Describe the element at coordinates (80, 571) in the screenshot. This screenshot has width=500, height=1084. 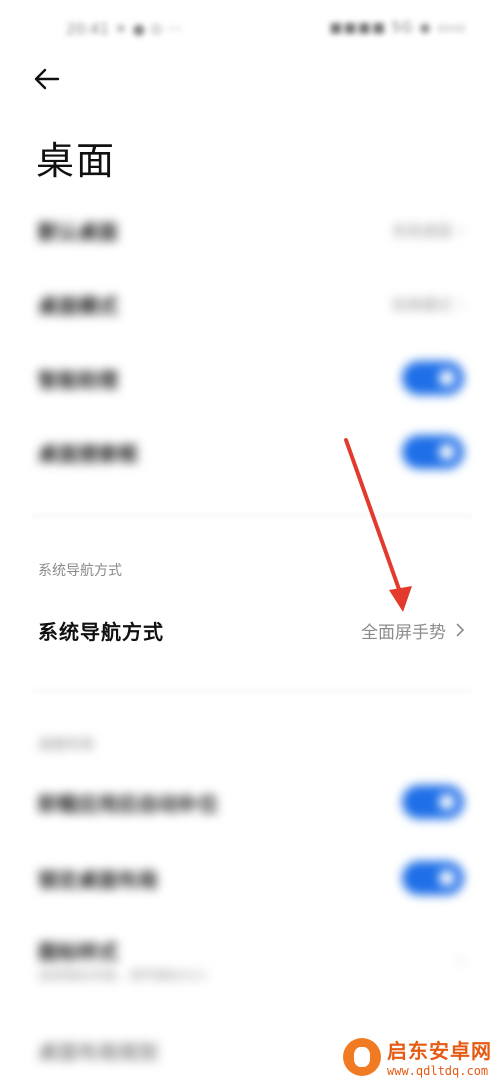
I see `section-header-navigation: 系统导航方式` at that location.